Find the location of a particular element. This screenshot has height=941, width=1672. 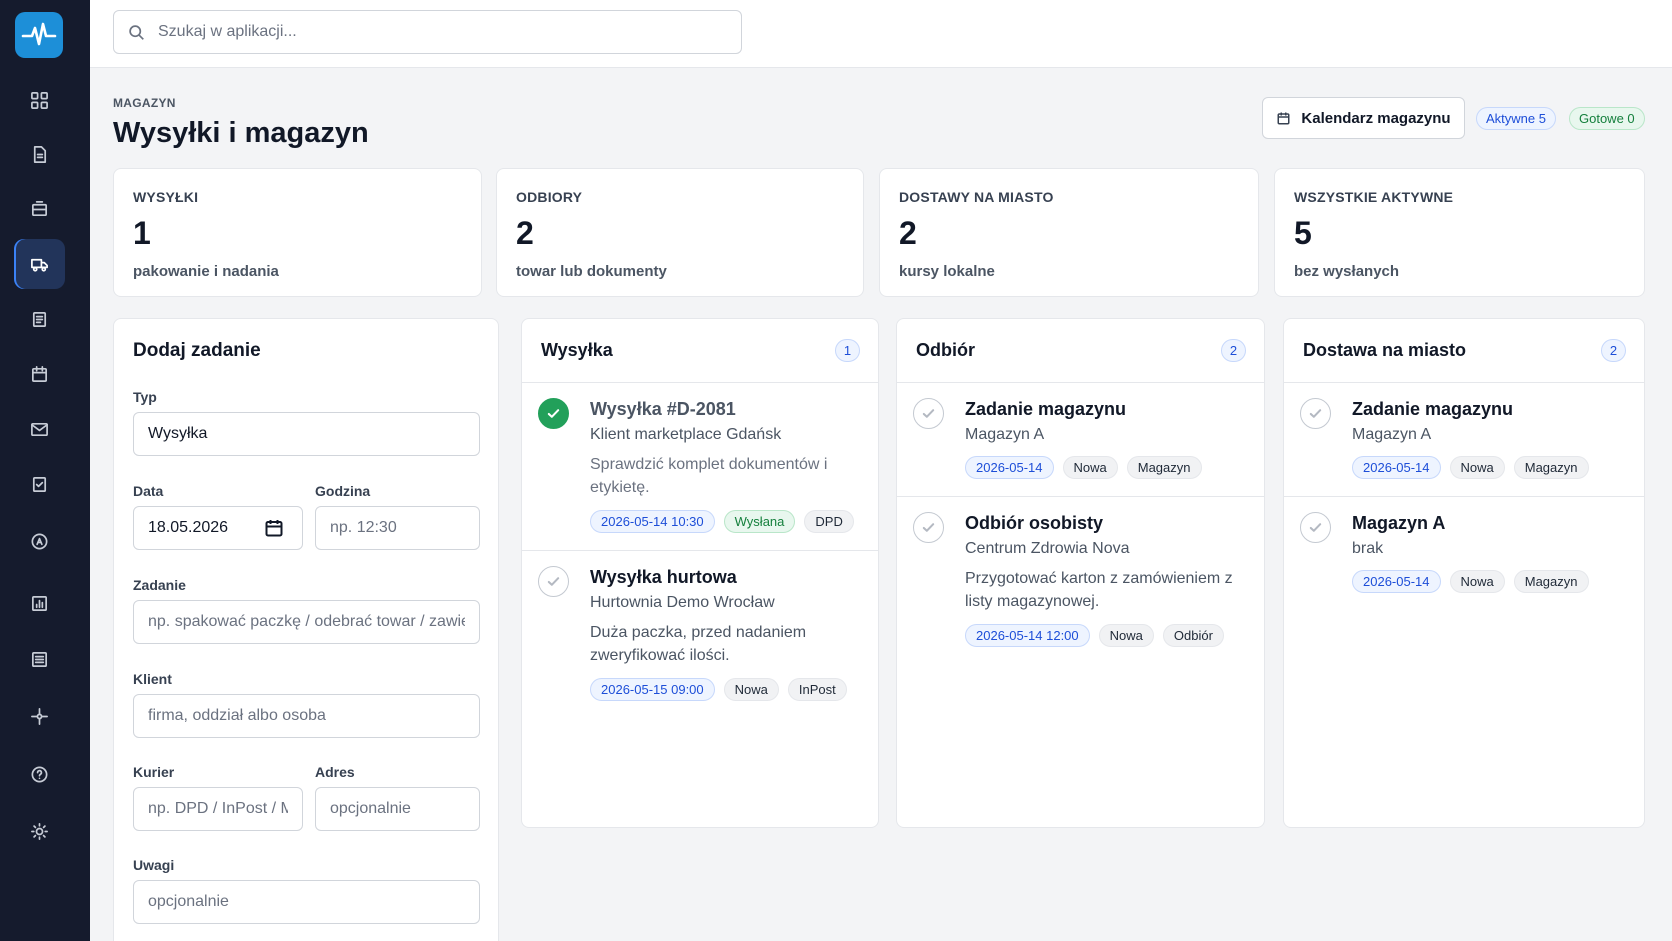

files-icon is located at coordinates (39, 319).